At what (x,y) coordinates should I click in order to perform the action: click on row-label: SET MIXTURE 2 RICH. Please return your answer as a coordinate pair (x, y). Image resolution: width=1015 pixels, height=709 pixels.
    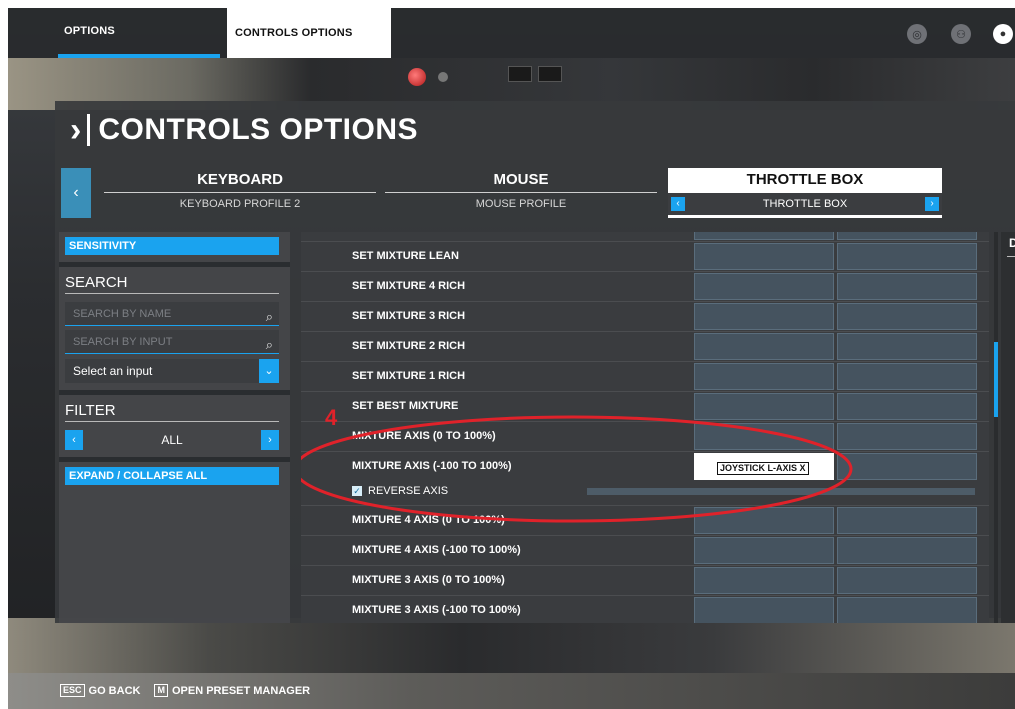
    Looking at the image, I should click on (409, 346).